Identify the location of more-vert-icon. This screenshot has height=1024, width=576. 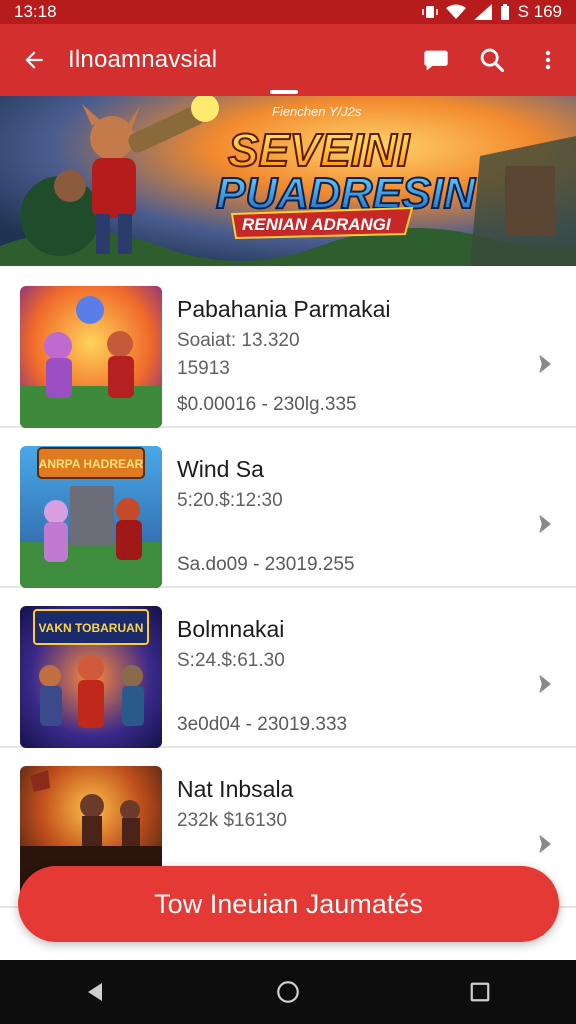
(548, 60).